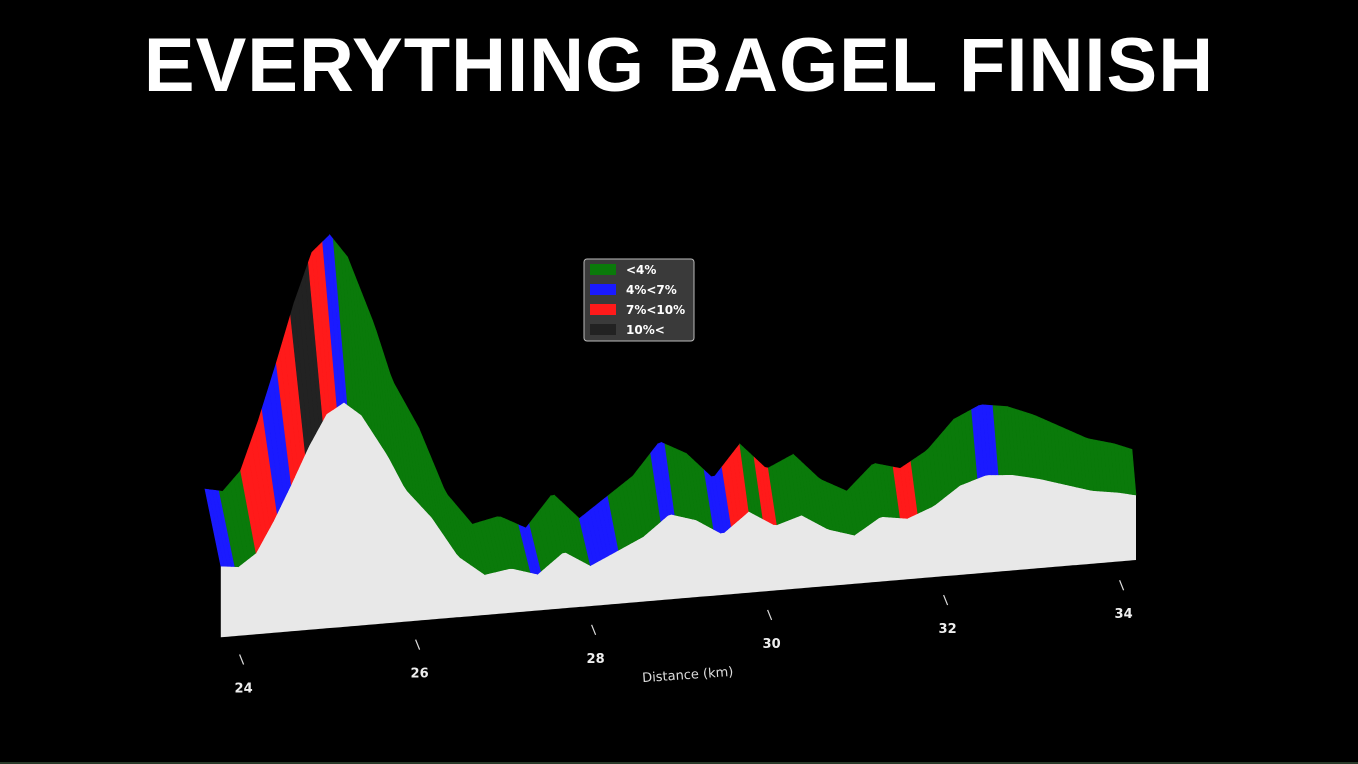 The height and width of the screenshot is (764, 1358). What do you see at coordinates (948, 629) in the screenshot?
I see `x-tick-label: 32` at bounding box center [948, 629].